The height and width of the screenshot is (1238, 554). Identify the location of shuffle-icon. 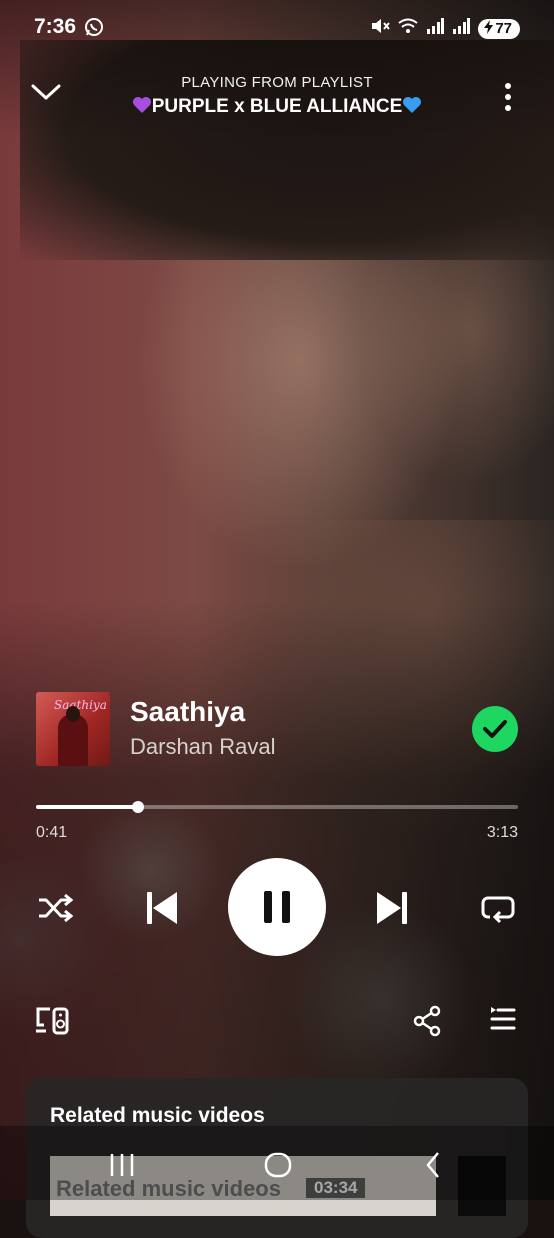
(56, 908).